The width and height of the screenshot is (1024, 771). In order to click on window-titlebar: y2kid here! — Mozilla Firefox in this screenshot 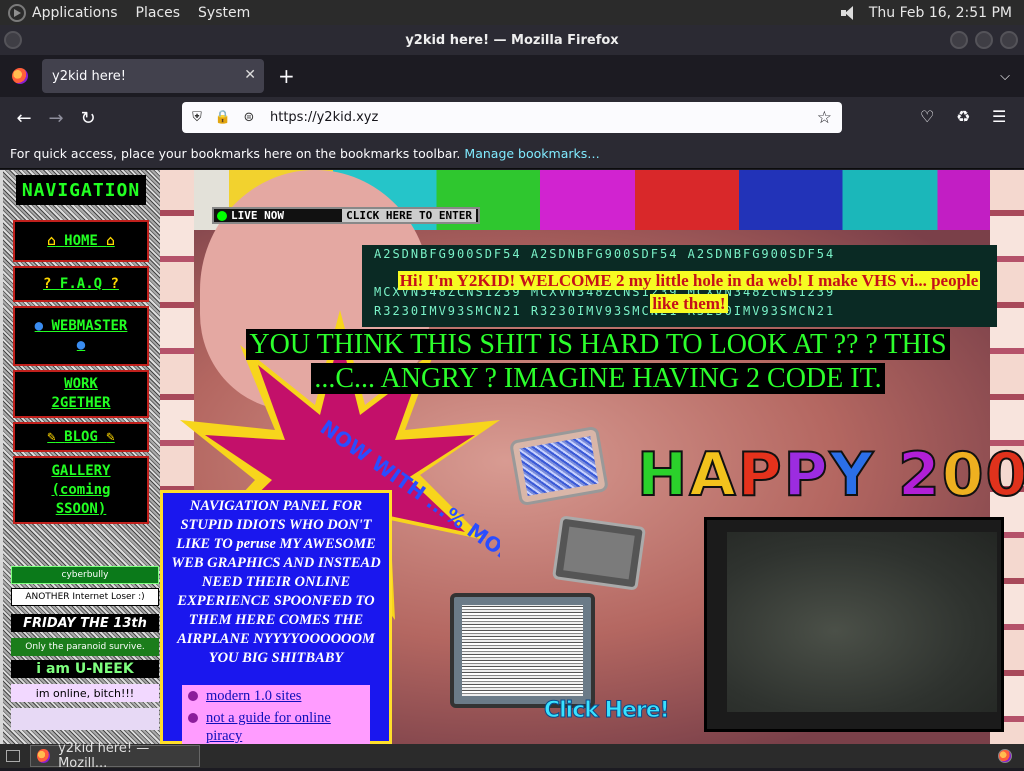, I will do `click(512, 40)`.